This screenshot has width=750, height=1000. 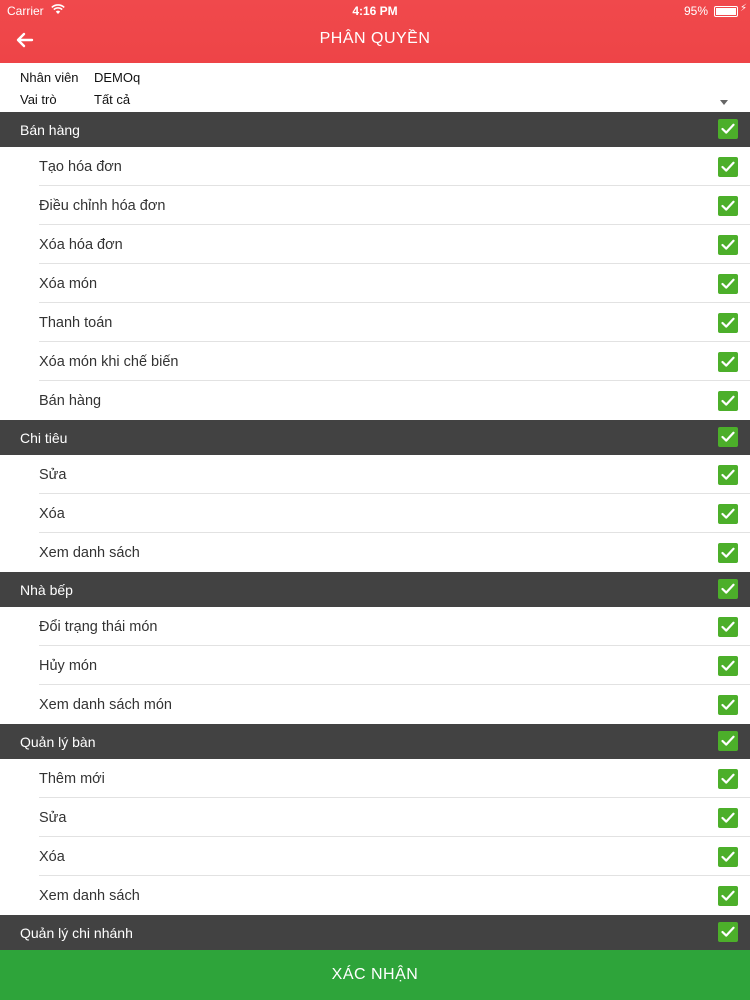 I want to click on permission-item: Thêm mới, so click(x=375, y=778).